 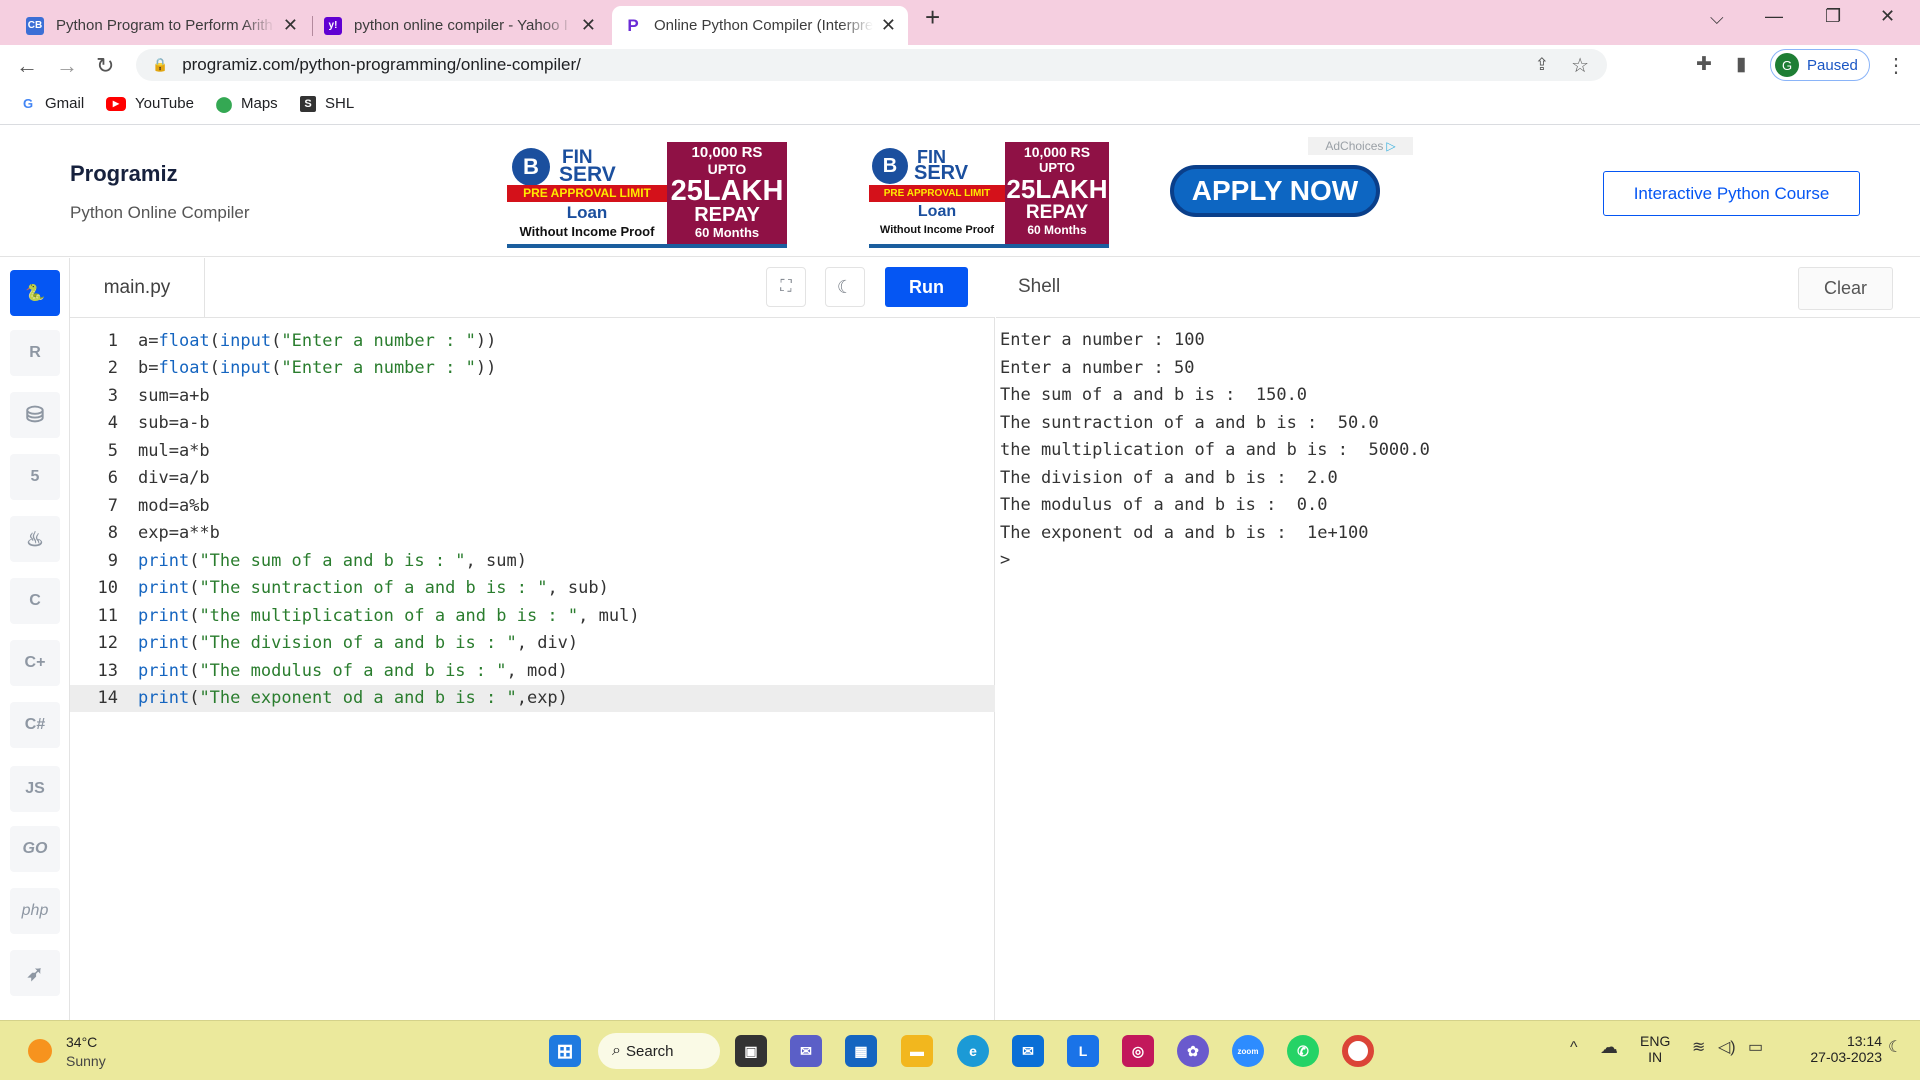 I want to click on python-icon: 🐍, so click(x=35, y=293).